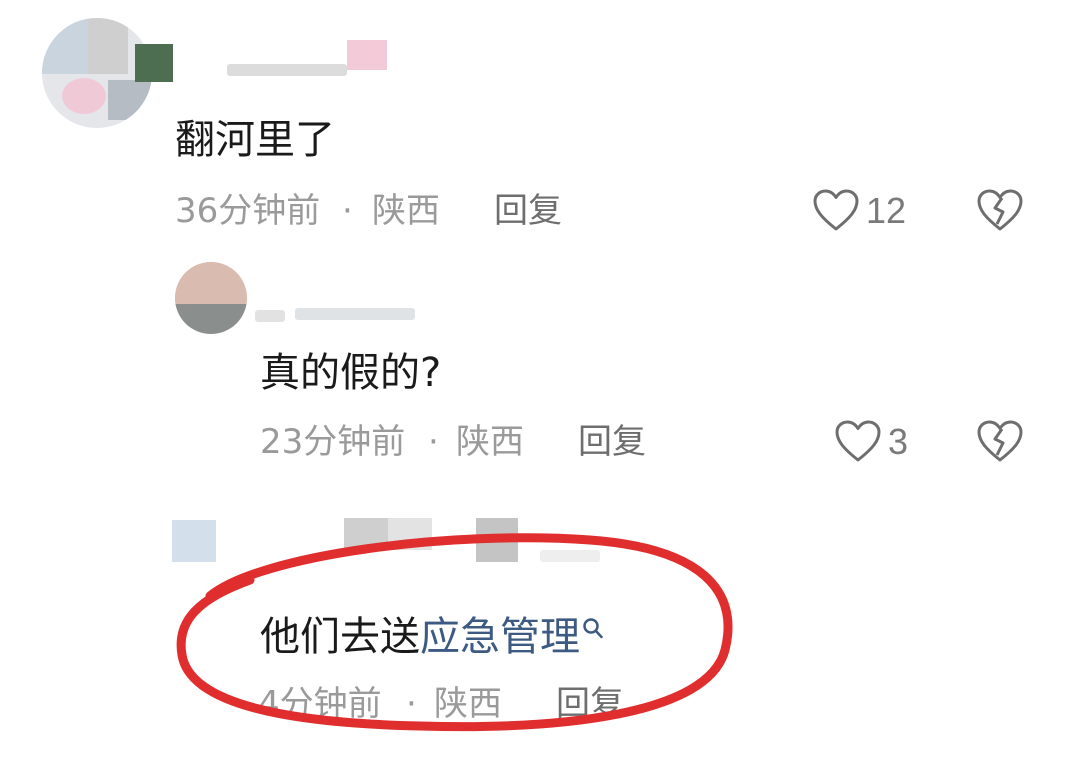  Describe the element at coordinates (500, 637) in the screenshot. I see `search-keyword-link: 应急管理` at that location.